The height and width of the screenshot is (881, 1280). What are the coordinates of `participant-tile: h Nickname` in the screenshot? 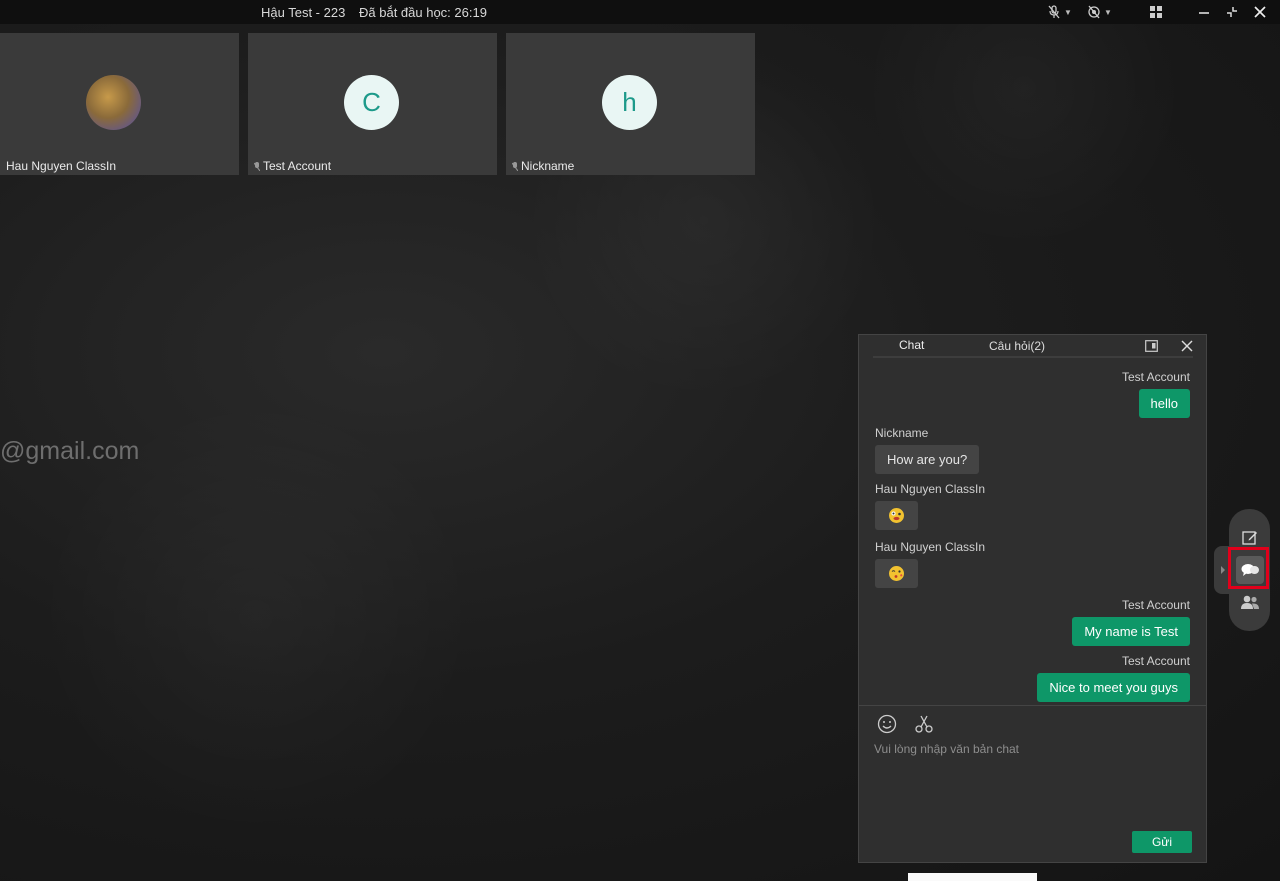 It's located at (630, 104).